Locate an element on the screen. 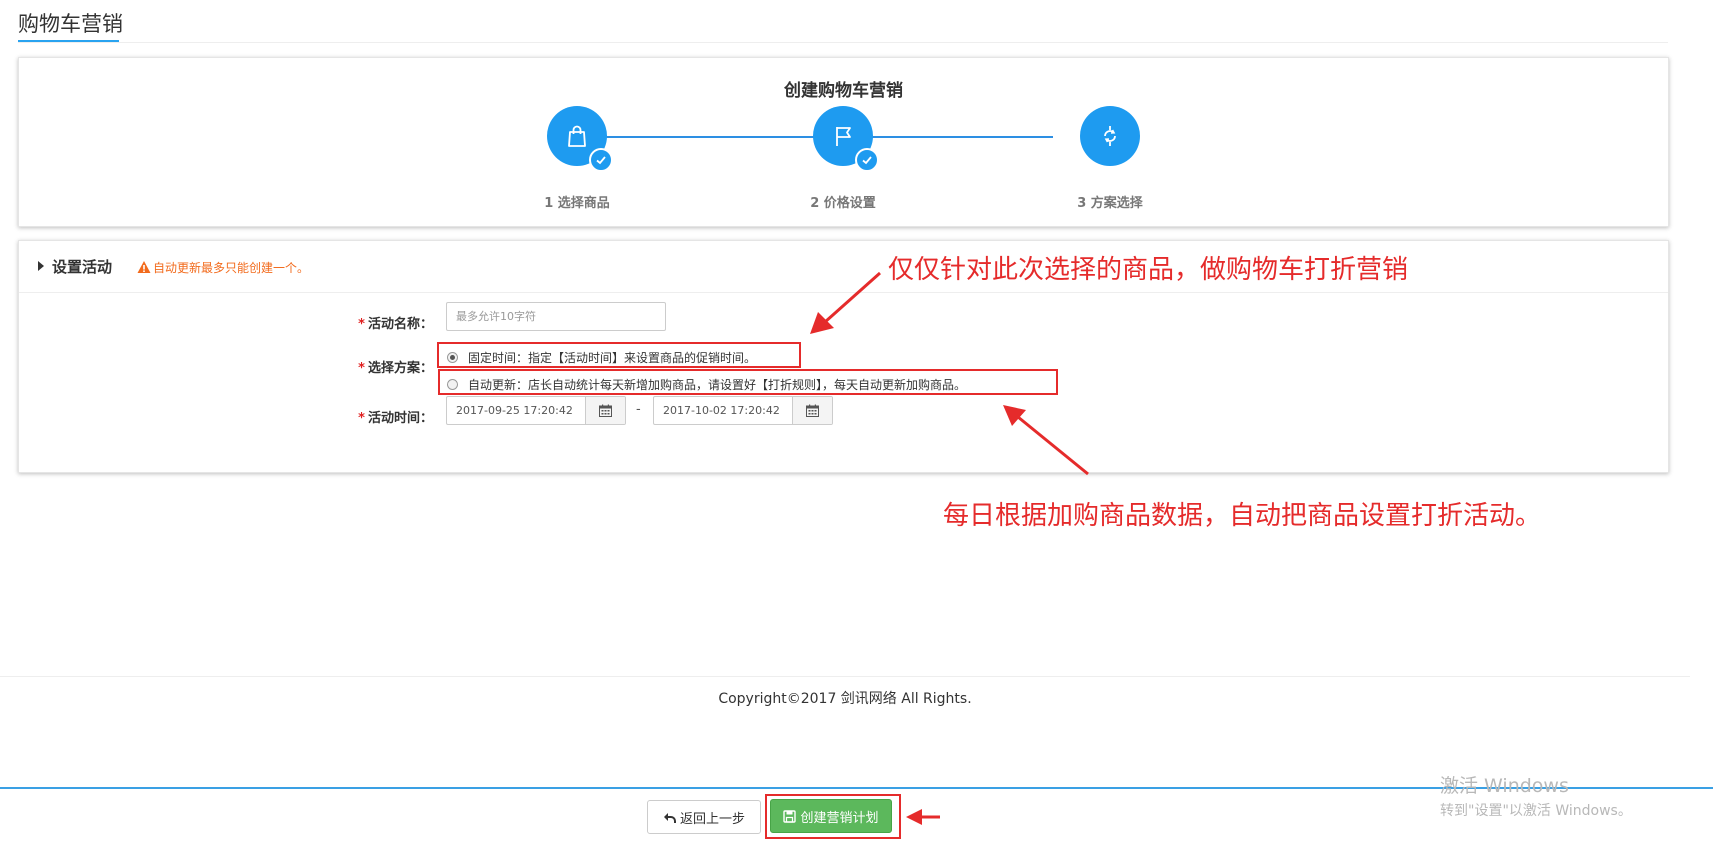  shopping-bag-icon is located at coordinates (577, 136).